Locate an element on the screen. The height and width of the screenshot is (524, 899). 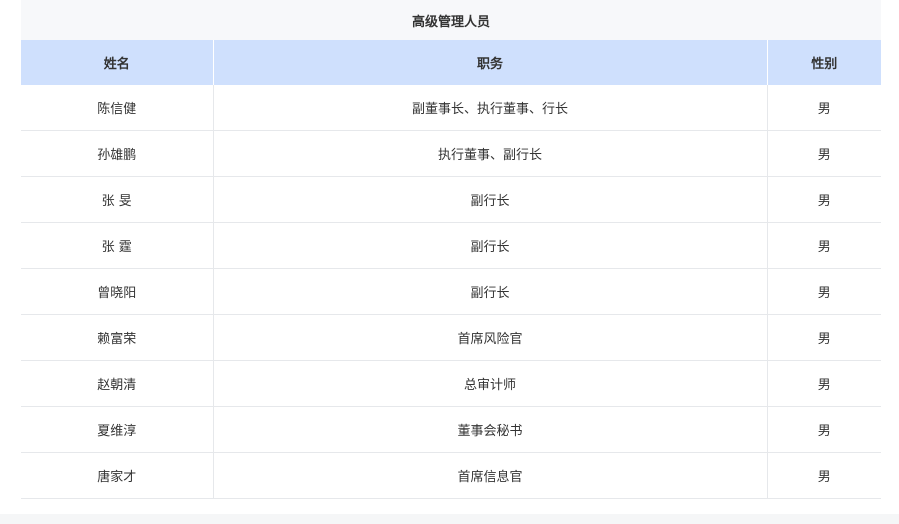
cell-name: 赖富荣 is located at coordinates (117, 337).